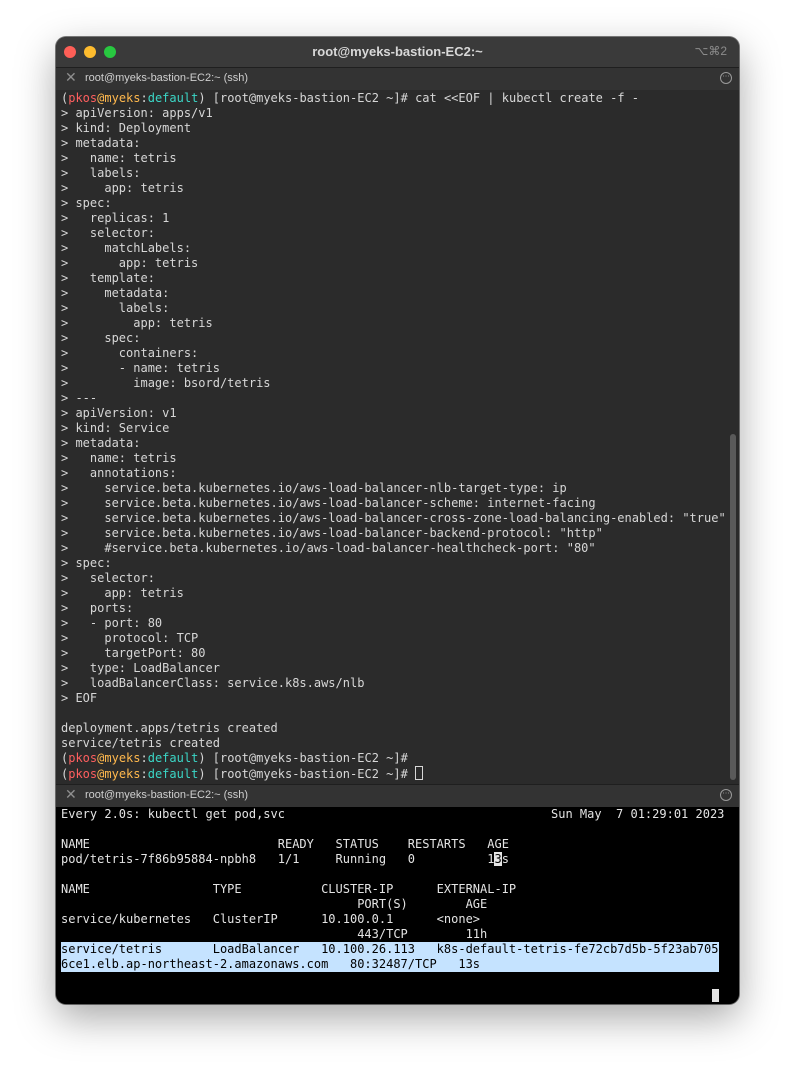 The image size is (795, 1079). I want to click on heredoc-line: > replicas: 1, so click(115, 218).